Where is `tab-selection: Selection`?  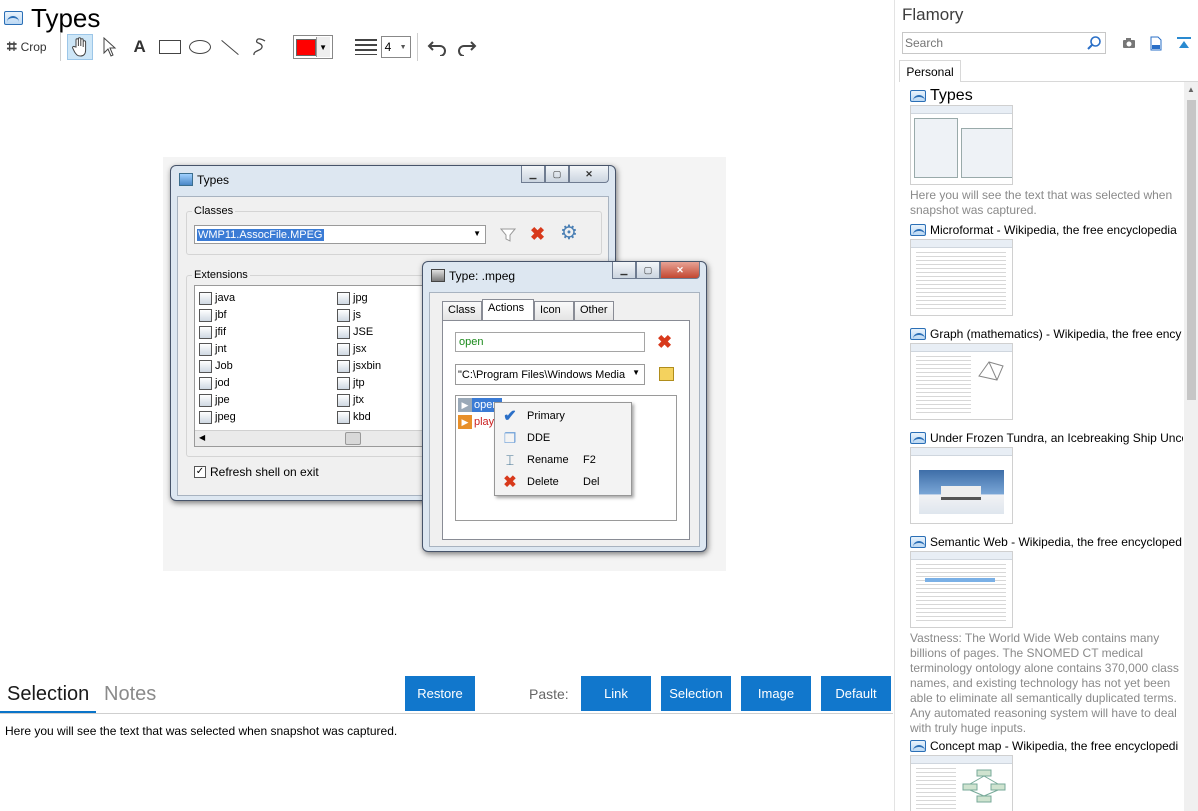
tab-selection: Selection is located at coordinates (48, 694).